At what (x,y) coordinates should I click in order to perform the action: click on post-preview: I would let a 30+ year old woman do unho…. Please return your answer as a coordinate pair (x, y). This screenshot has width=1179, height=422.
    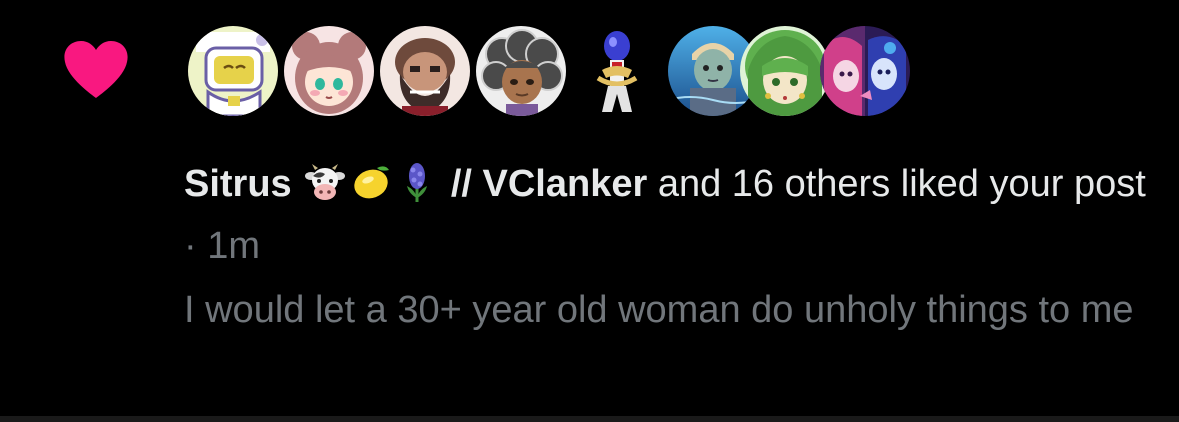
    Looking at the image, I should click on (669, 310).